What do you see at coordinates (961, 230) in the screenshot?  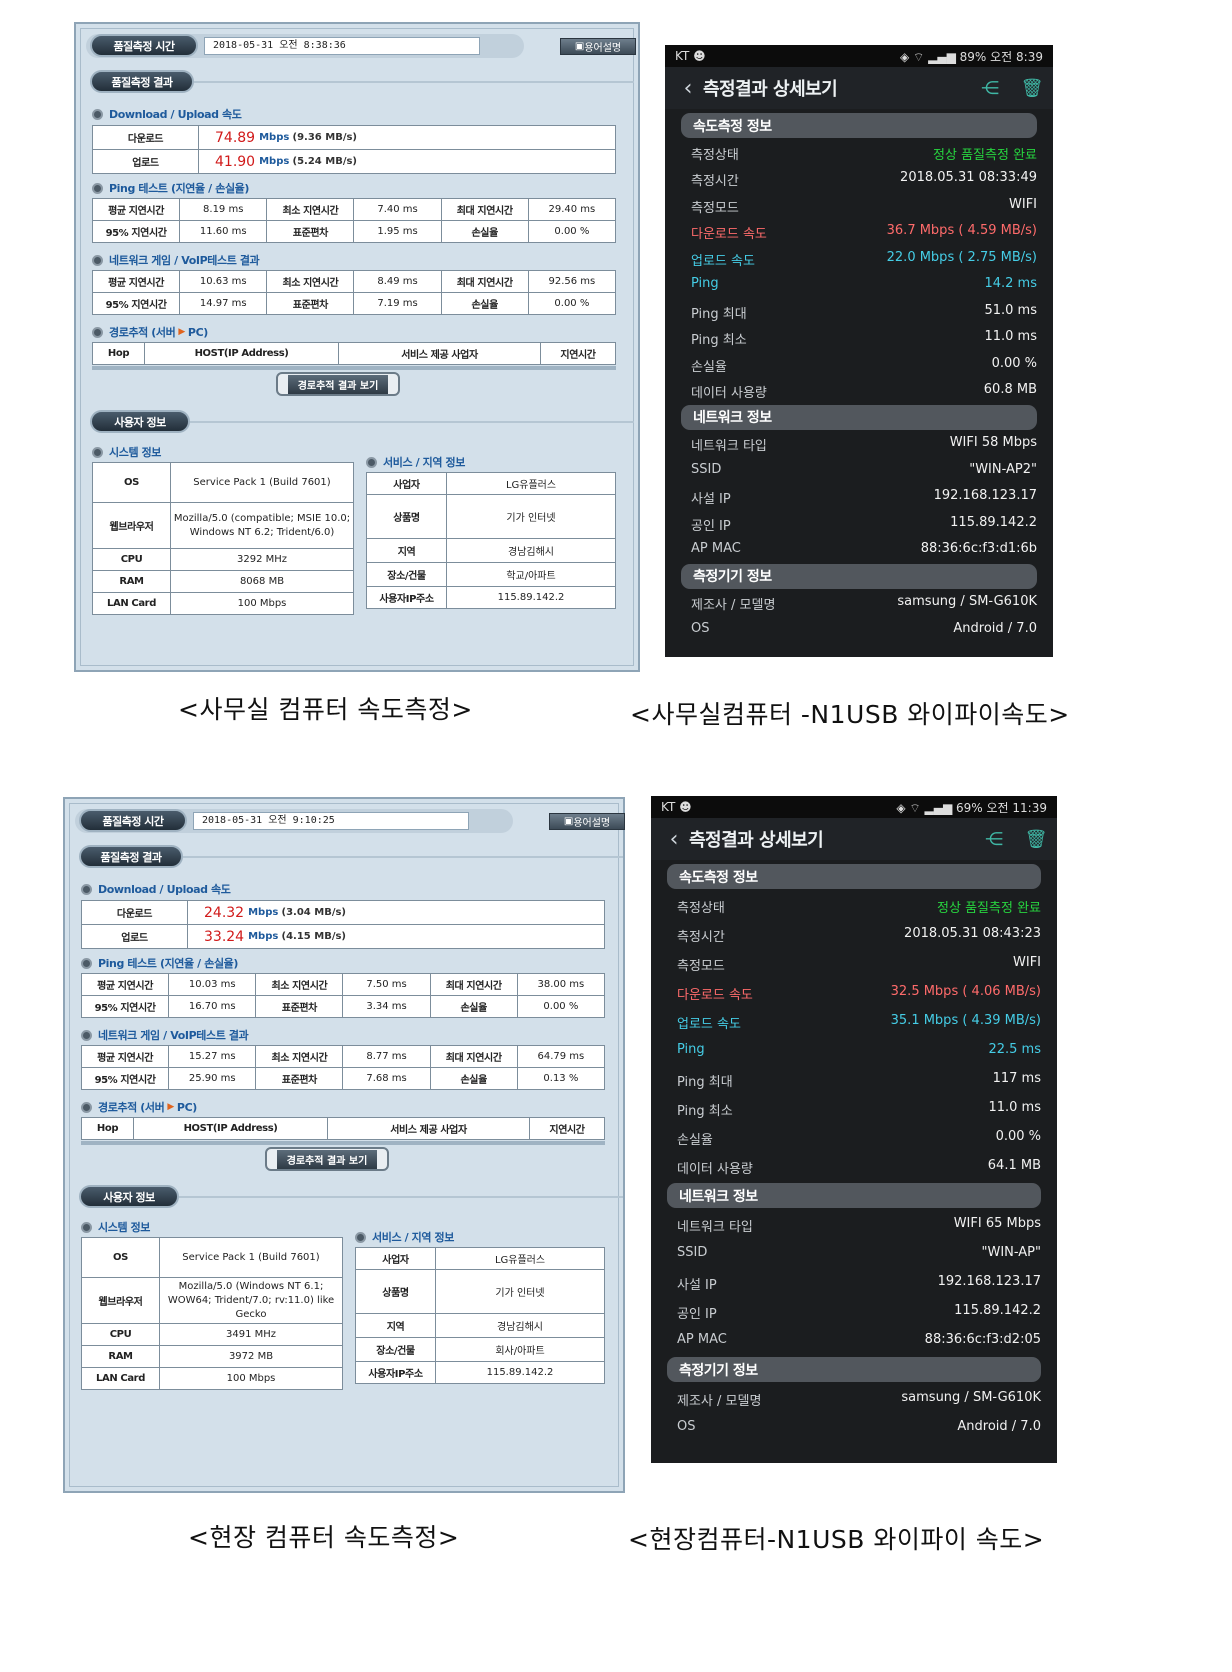 I see `value-download: 36.7 Mbps ( 4.59 MB/s)` at bounding box center [961, 230].